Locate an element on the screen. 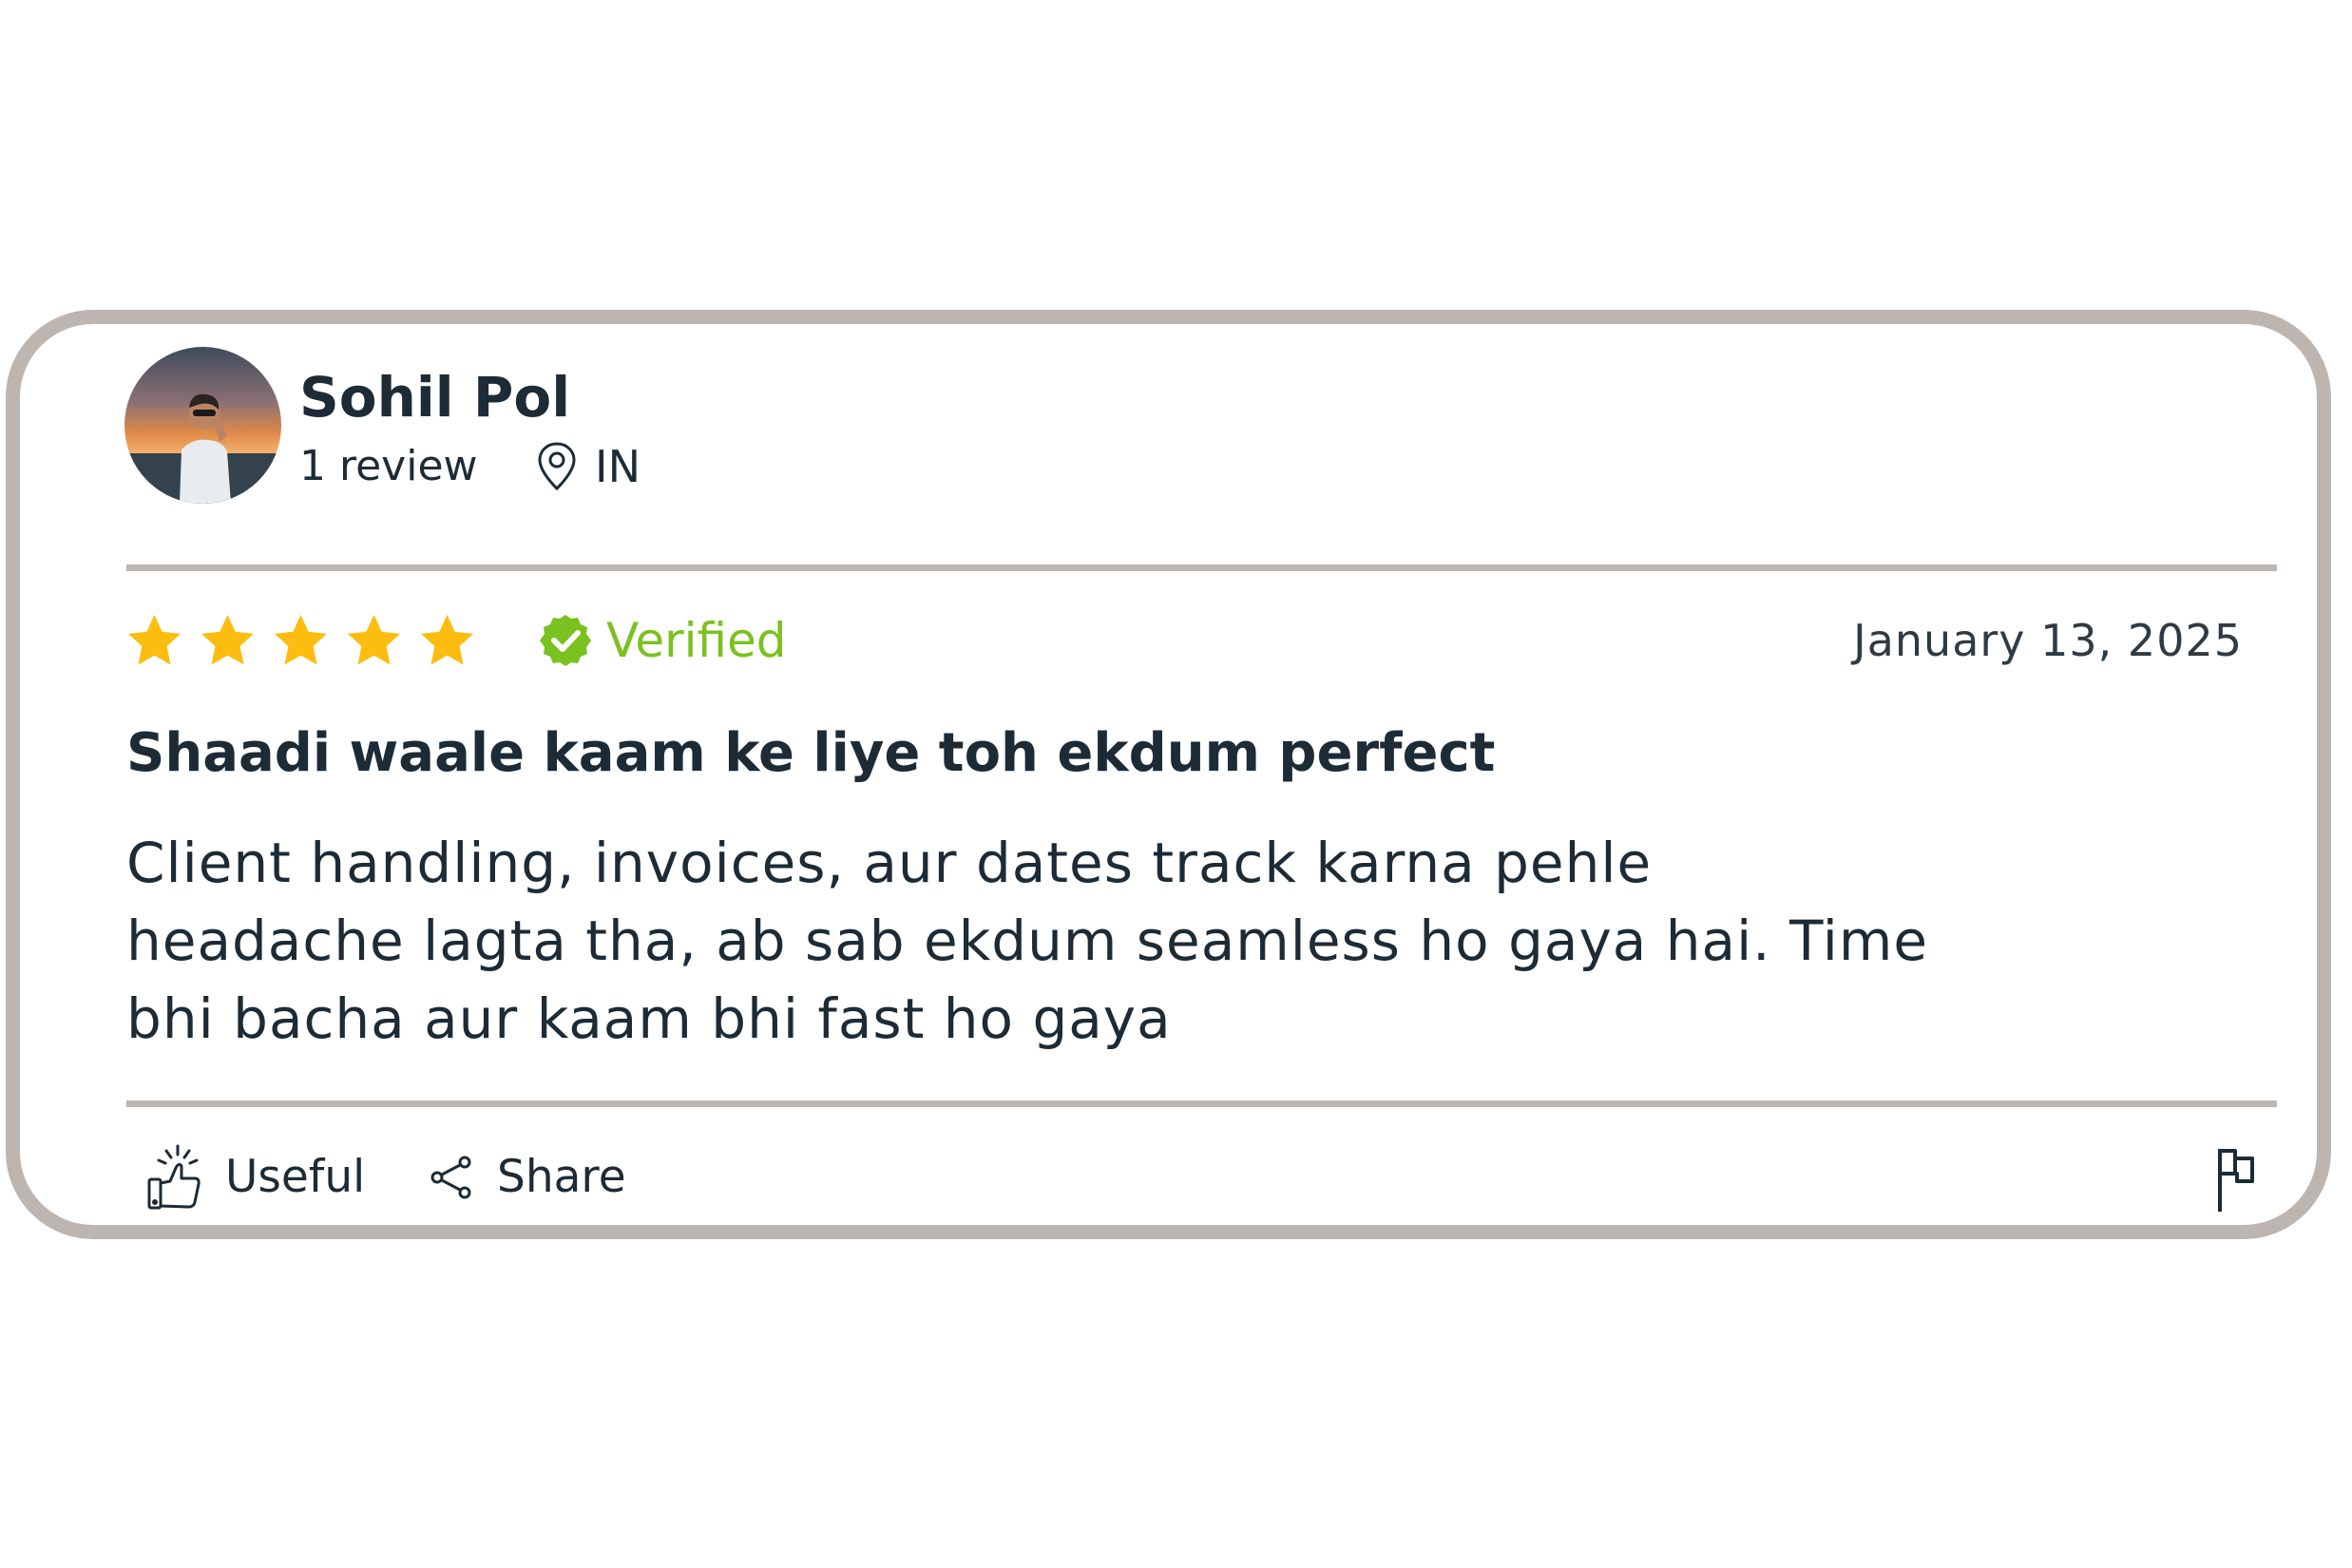  verified-label: Verified is located at coordinates (697, 641).